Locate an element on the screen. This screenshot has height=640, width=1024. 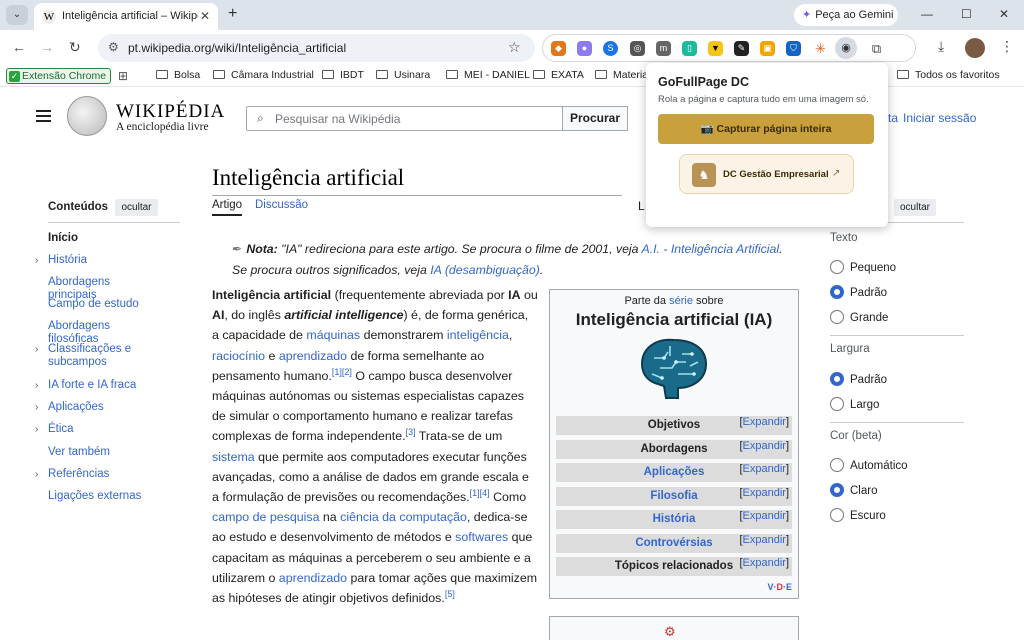
extension-pen-icon: ✎ is located at coordinates (741, 48).